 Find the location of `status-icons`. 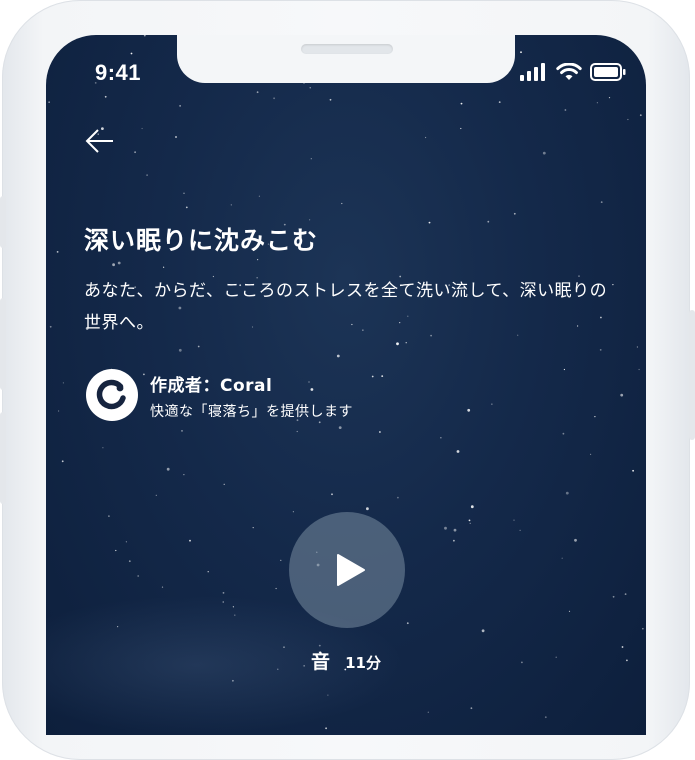

status-icons is located at coordinates (573, 72).